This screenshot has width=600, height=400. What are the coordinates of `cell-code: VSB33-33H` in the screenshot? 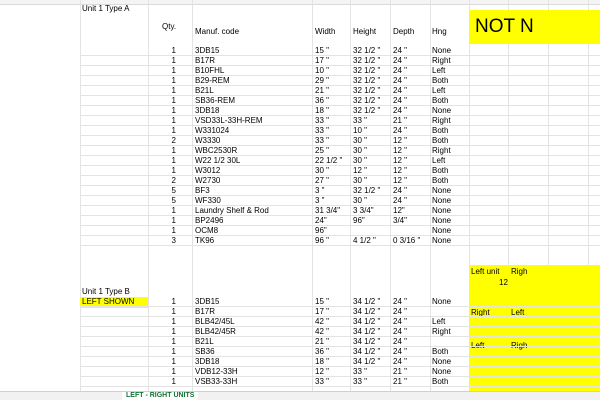 It's located at (216, 382).